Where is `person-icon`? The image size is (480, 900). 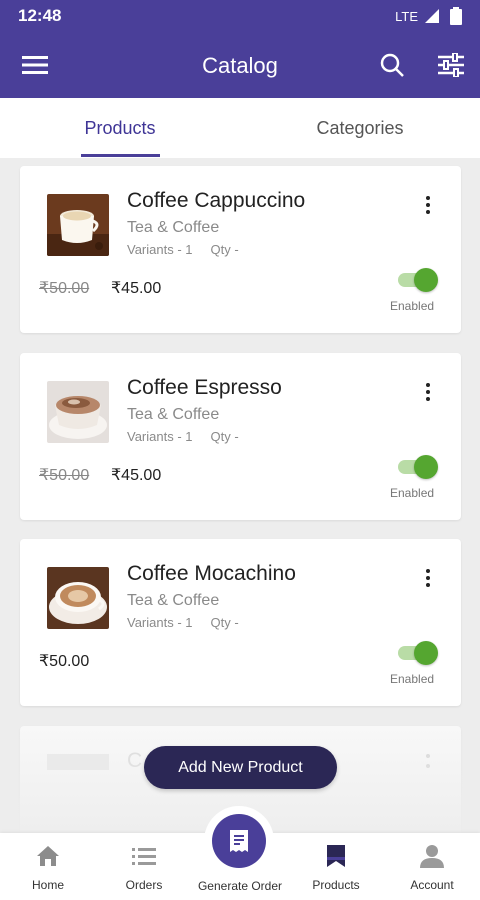
person-icon is located at coordinates (432, 856).